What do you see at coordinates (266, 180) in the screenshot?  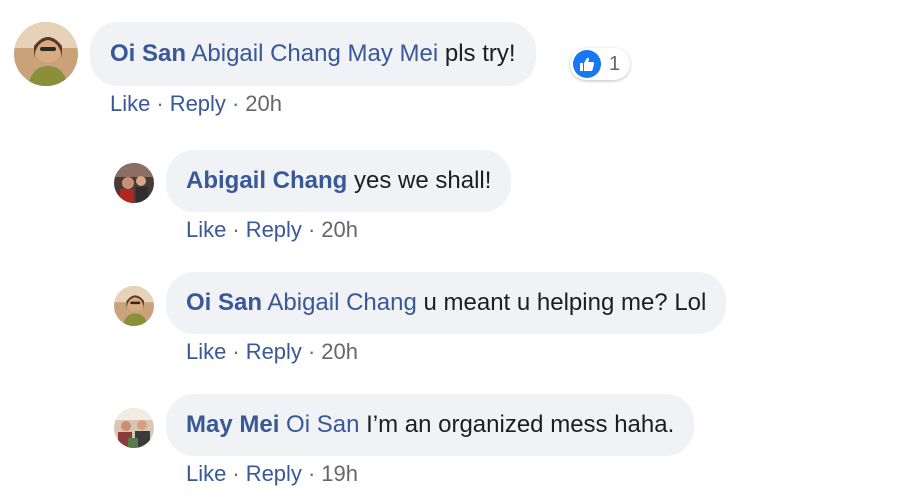 I see `comment-author: Abigail Chang` at bounding box center [266, 180].